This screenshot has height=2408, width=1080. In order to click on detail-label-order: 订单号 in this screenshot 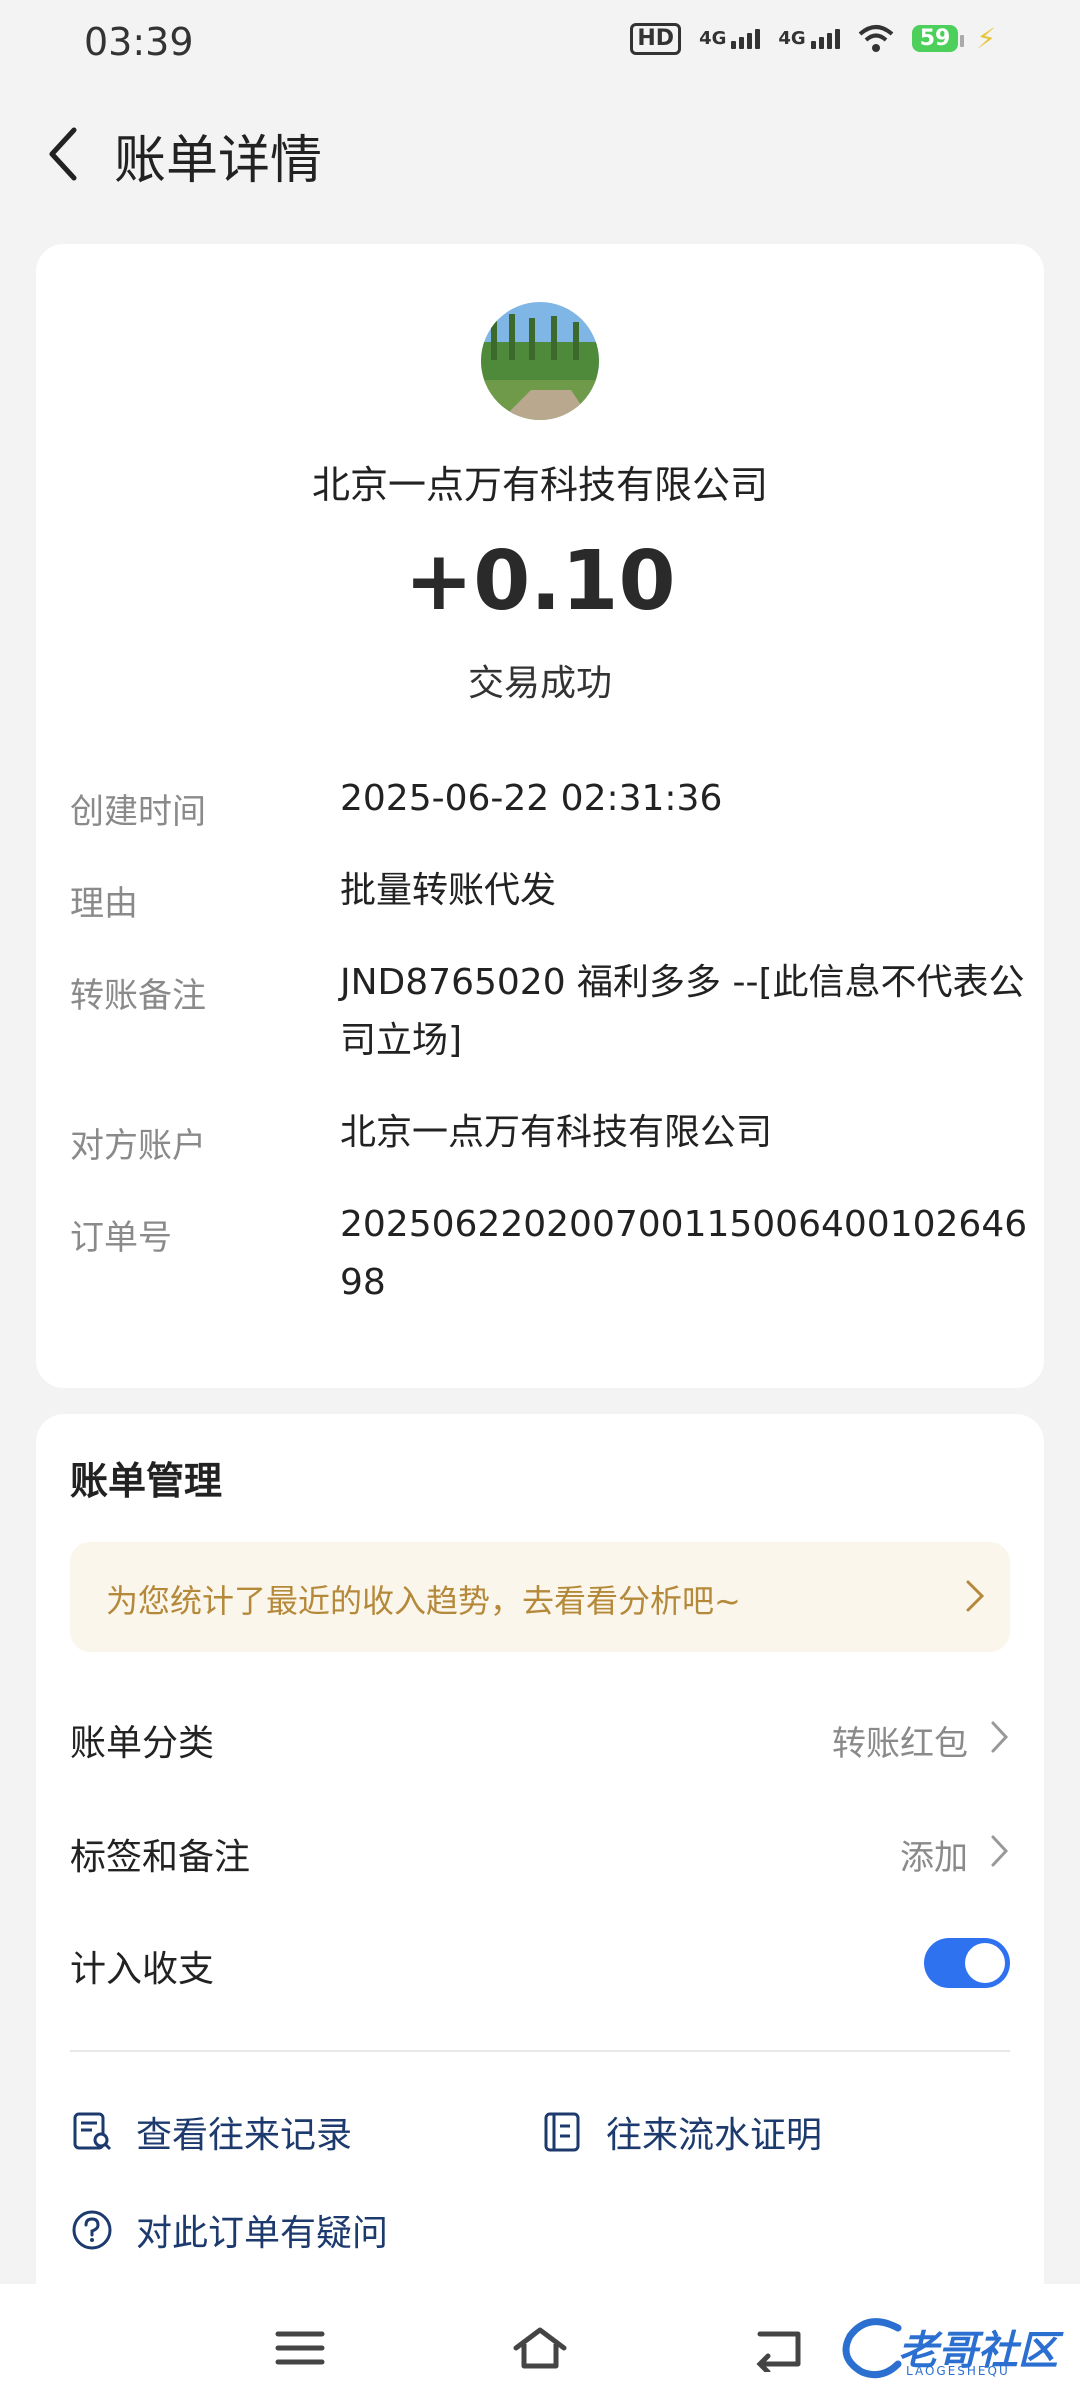, I will do `click(121, 1238)`.